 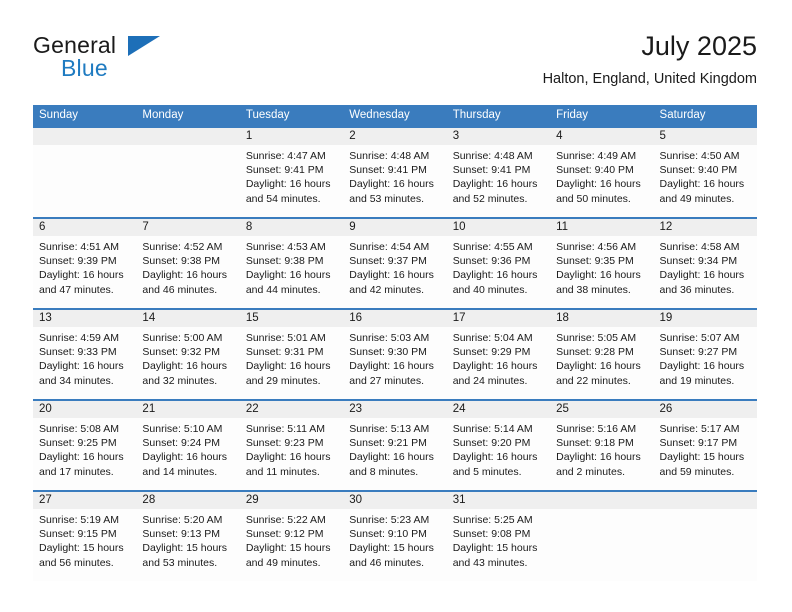 I want to click on day-number: 6, so click(x=84, y=227).